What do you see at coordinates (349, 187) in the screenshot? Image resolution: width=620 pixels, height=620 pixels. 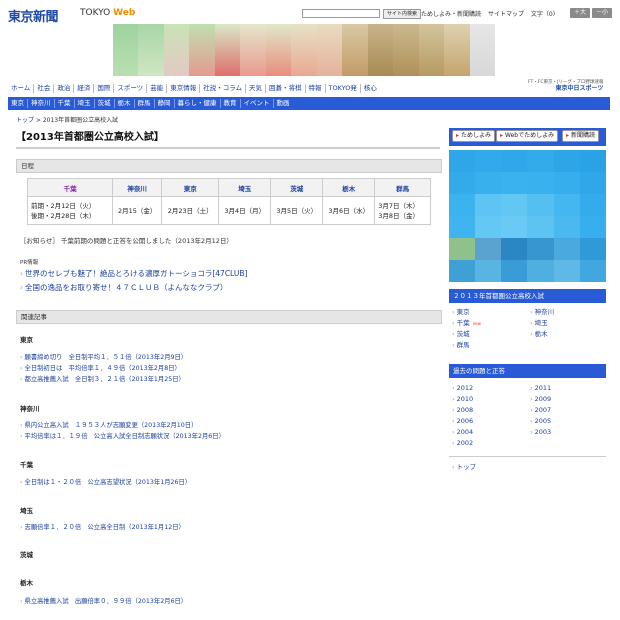 I see `schedule-col-tochigi: 栃木` at bounding box center [349, 187].